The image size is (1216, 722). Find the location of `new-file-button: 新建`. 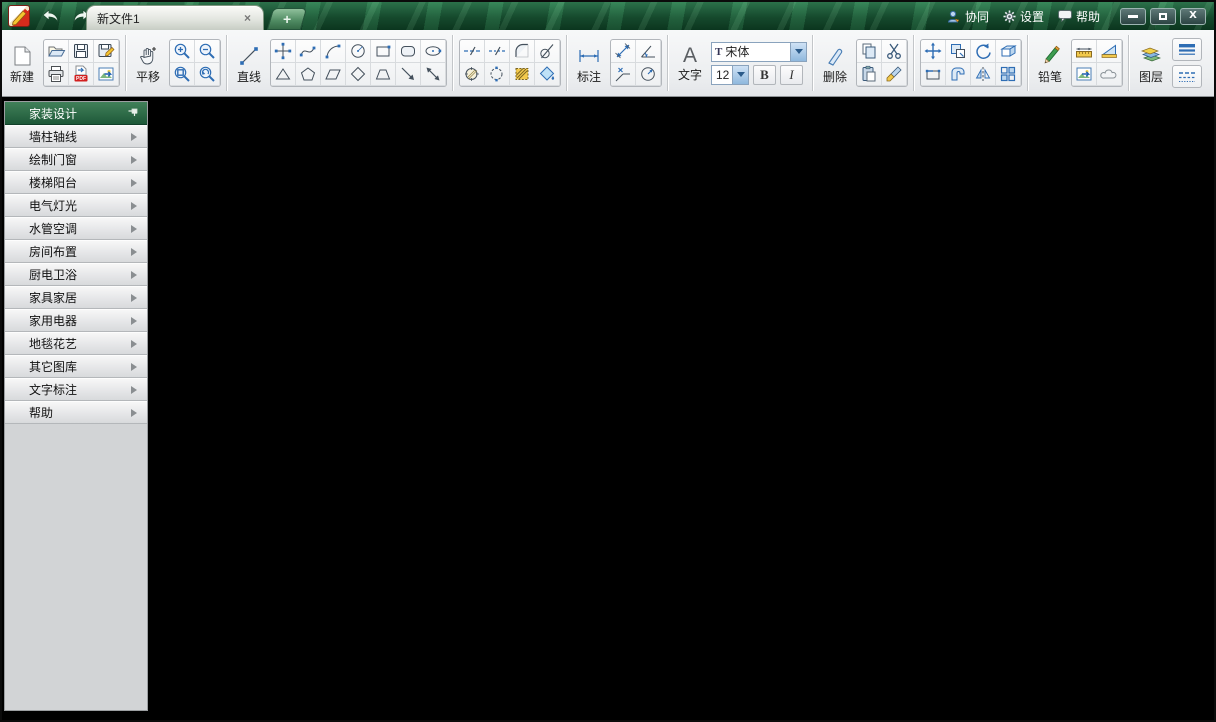

new-file-button: 新建 is located at coordinates (22, 63).